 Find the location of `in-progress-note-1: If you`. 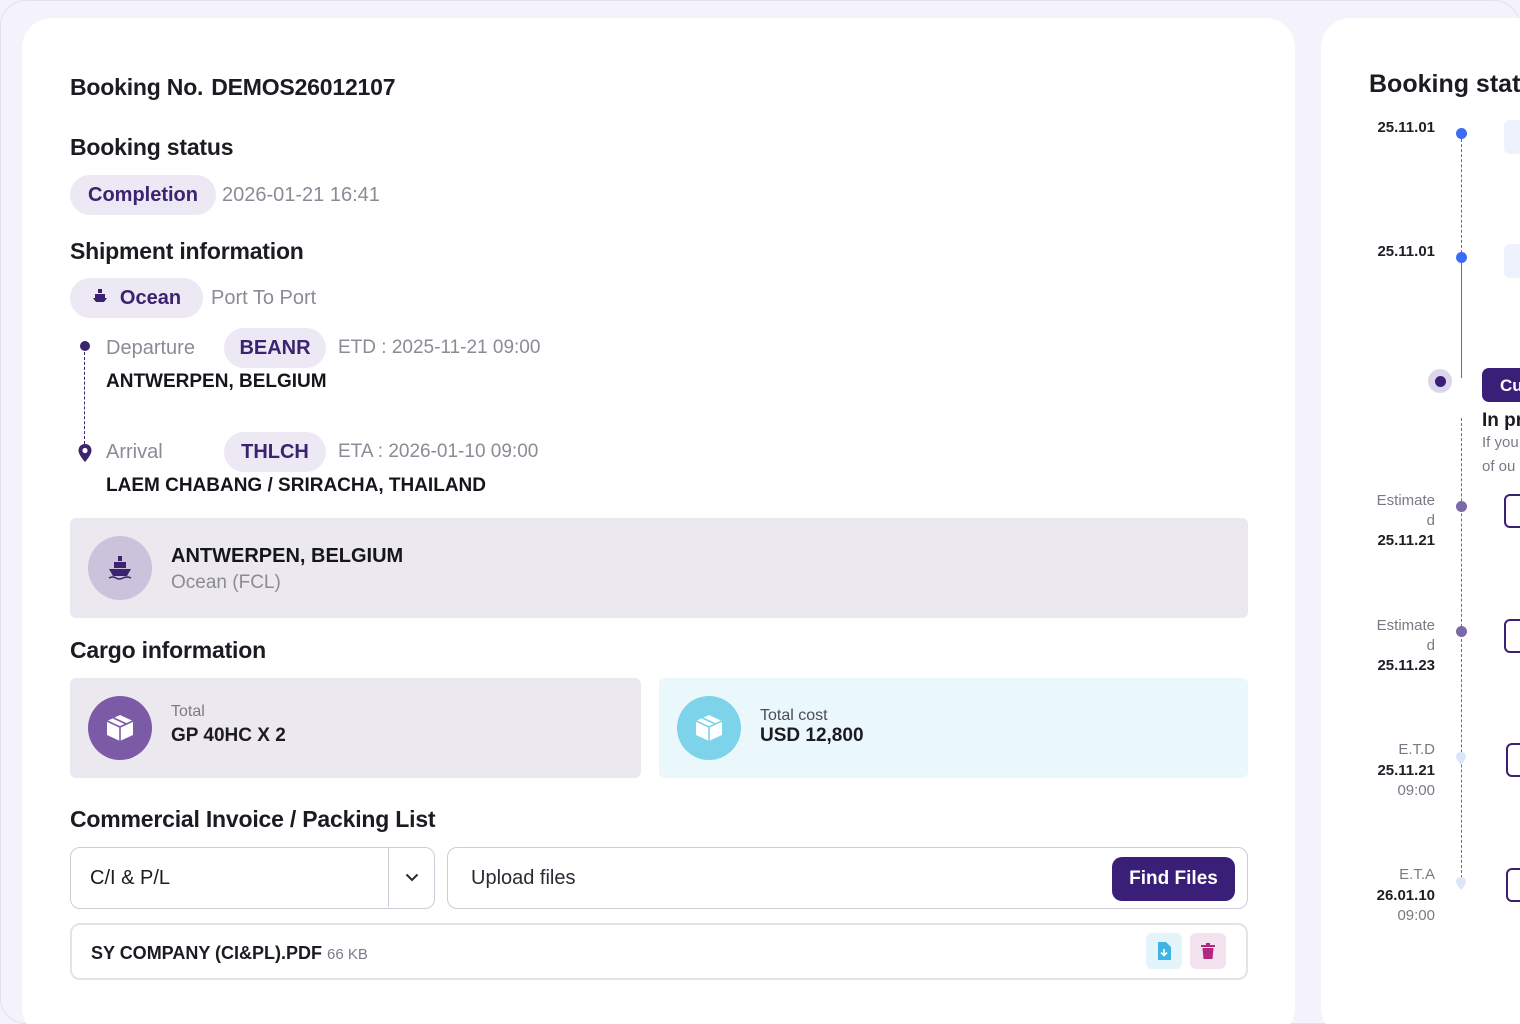

in-progress-note-1: If you is located at coordinates (1500, 442).